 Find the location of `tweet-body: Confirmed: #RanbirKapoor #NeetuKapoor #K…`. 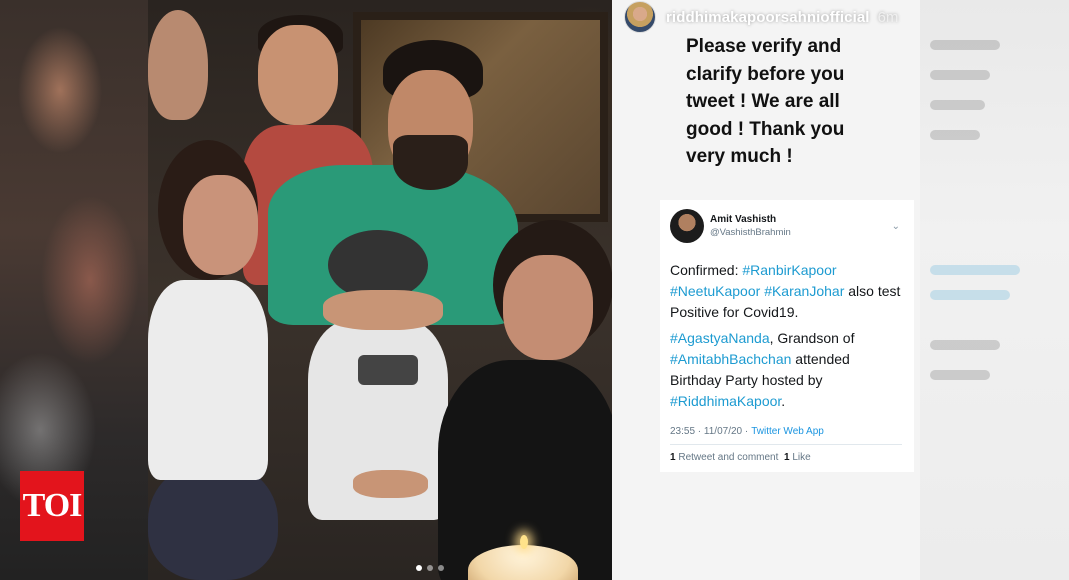

tweet-body: Confirmed: #RanbirKapoor #NeetuKapoor #K… is located at coordinates (787, 336).